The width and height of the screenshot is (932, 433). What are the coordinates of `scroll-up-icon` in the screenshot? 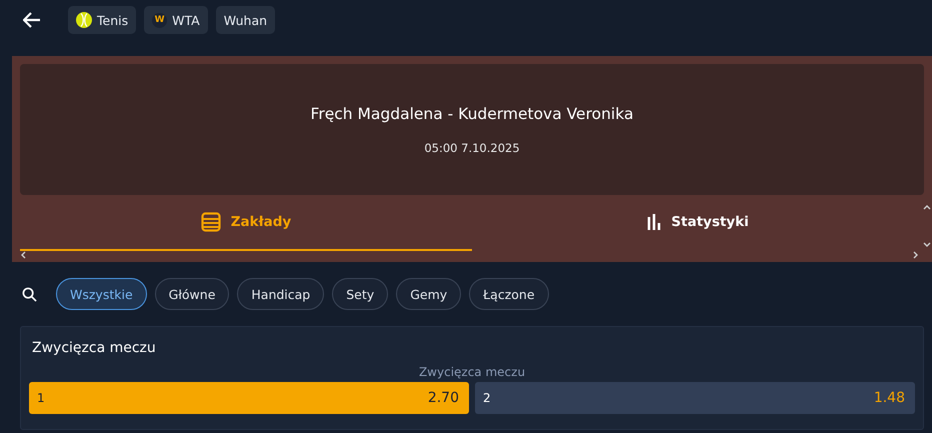 It's located at (927, 207).